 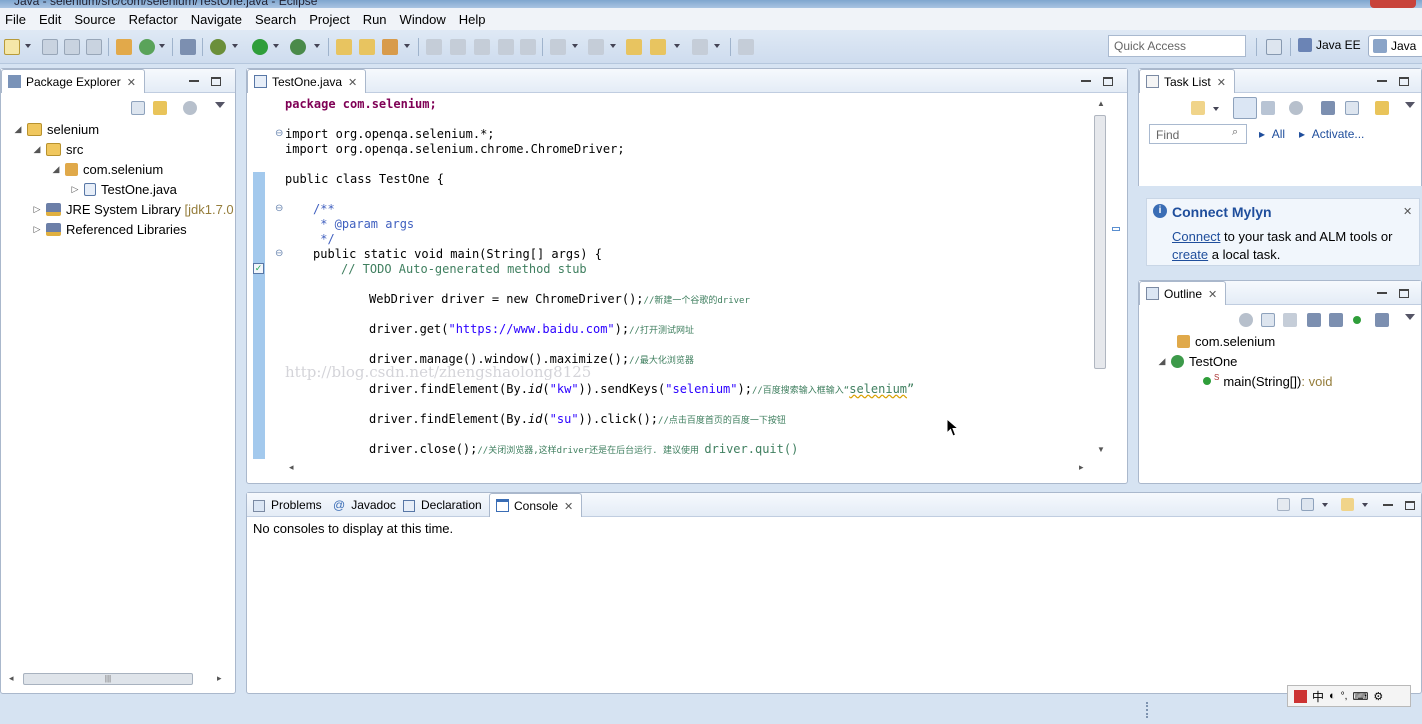 I want to click on last-edit-location-icon, so click(x=634, y=47).